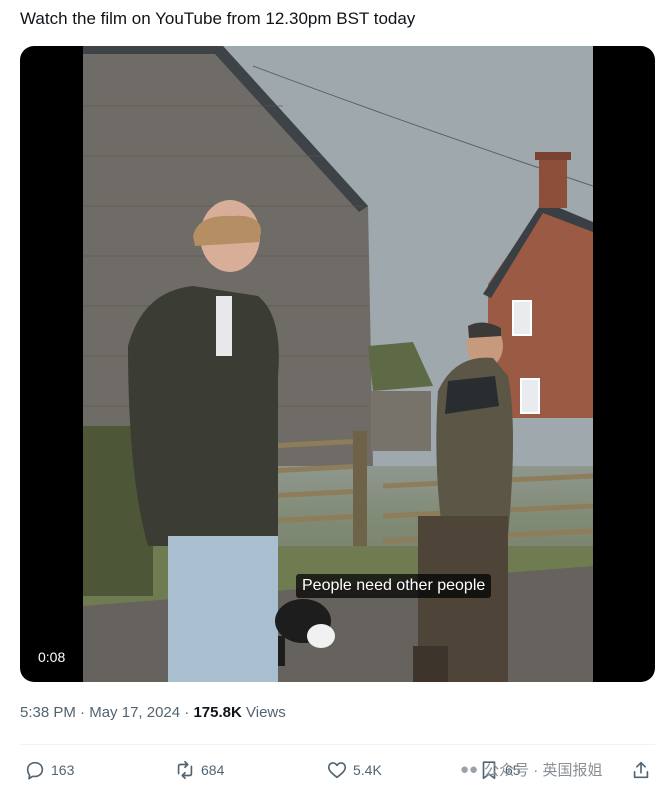  What do you see at coordinates (49, 770) in the screenshot?
I see `reply-button: 163` at bounding box center [49, 770].